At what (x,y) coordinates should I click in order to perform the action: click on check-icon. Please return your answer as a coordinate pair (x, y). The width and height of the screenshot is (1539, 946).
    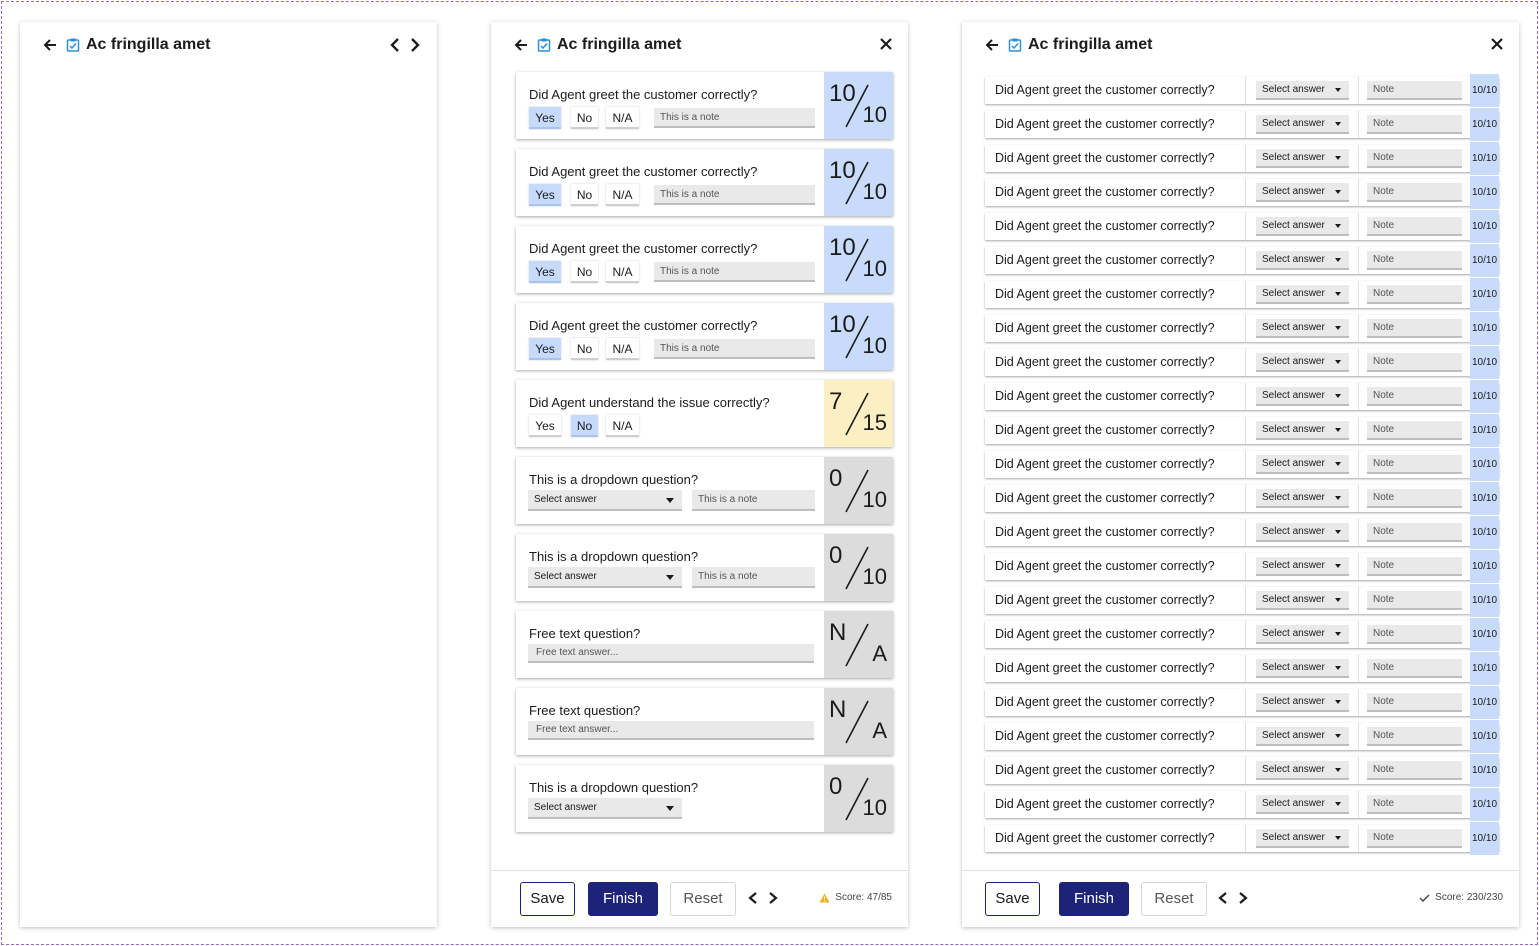
    Looking at the image, I should click on (1424, 898).